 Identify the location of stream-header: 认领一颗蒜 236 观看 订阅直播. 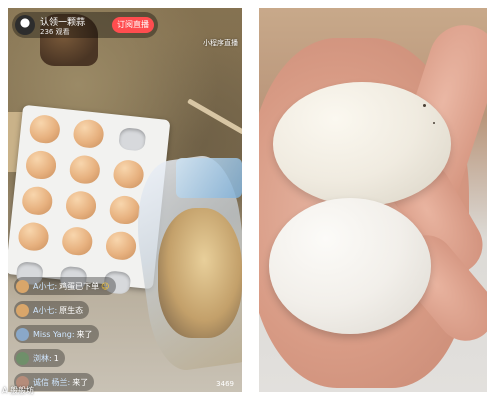
(85, 25).